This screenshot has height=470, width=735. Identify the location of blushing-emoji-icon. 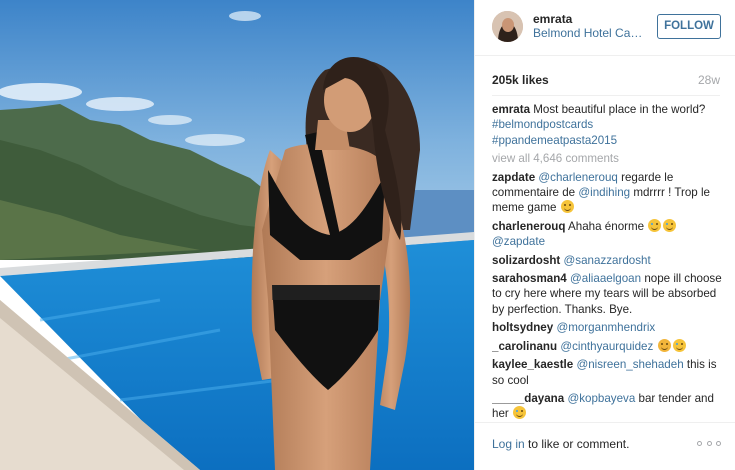
(664, 345).